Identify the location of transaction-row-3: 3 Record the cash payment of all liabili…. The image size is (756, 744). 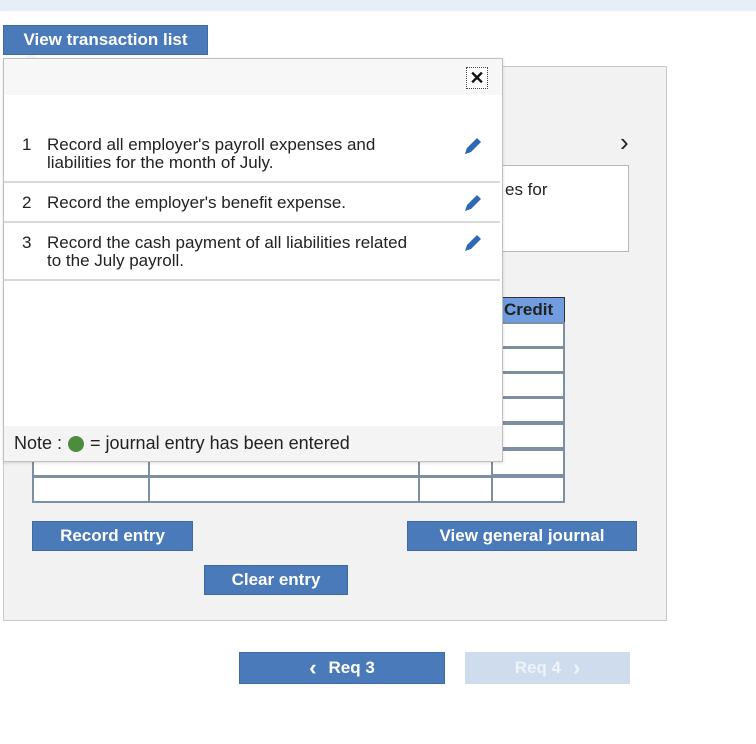
(252, 252).